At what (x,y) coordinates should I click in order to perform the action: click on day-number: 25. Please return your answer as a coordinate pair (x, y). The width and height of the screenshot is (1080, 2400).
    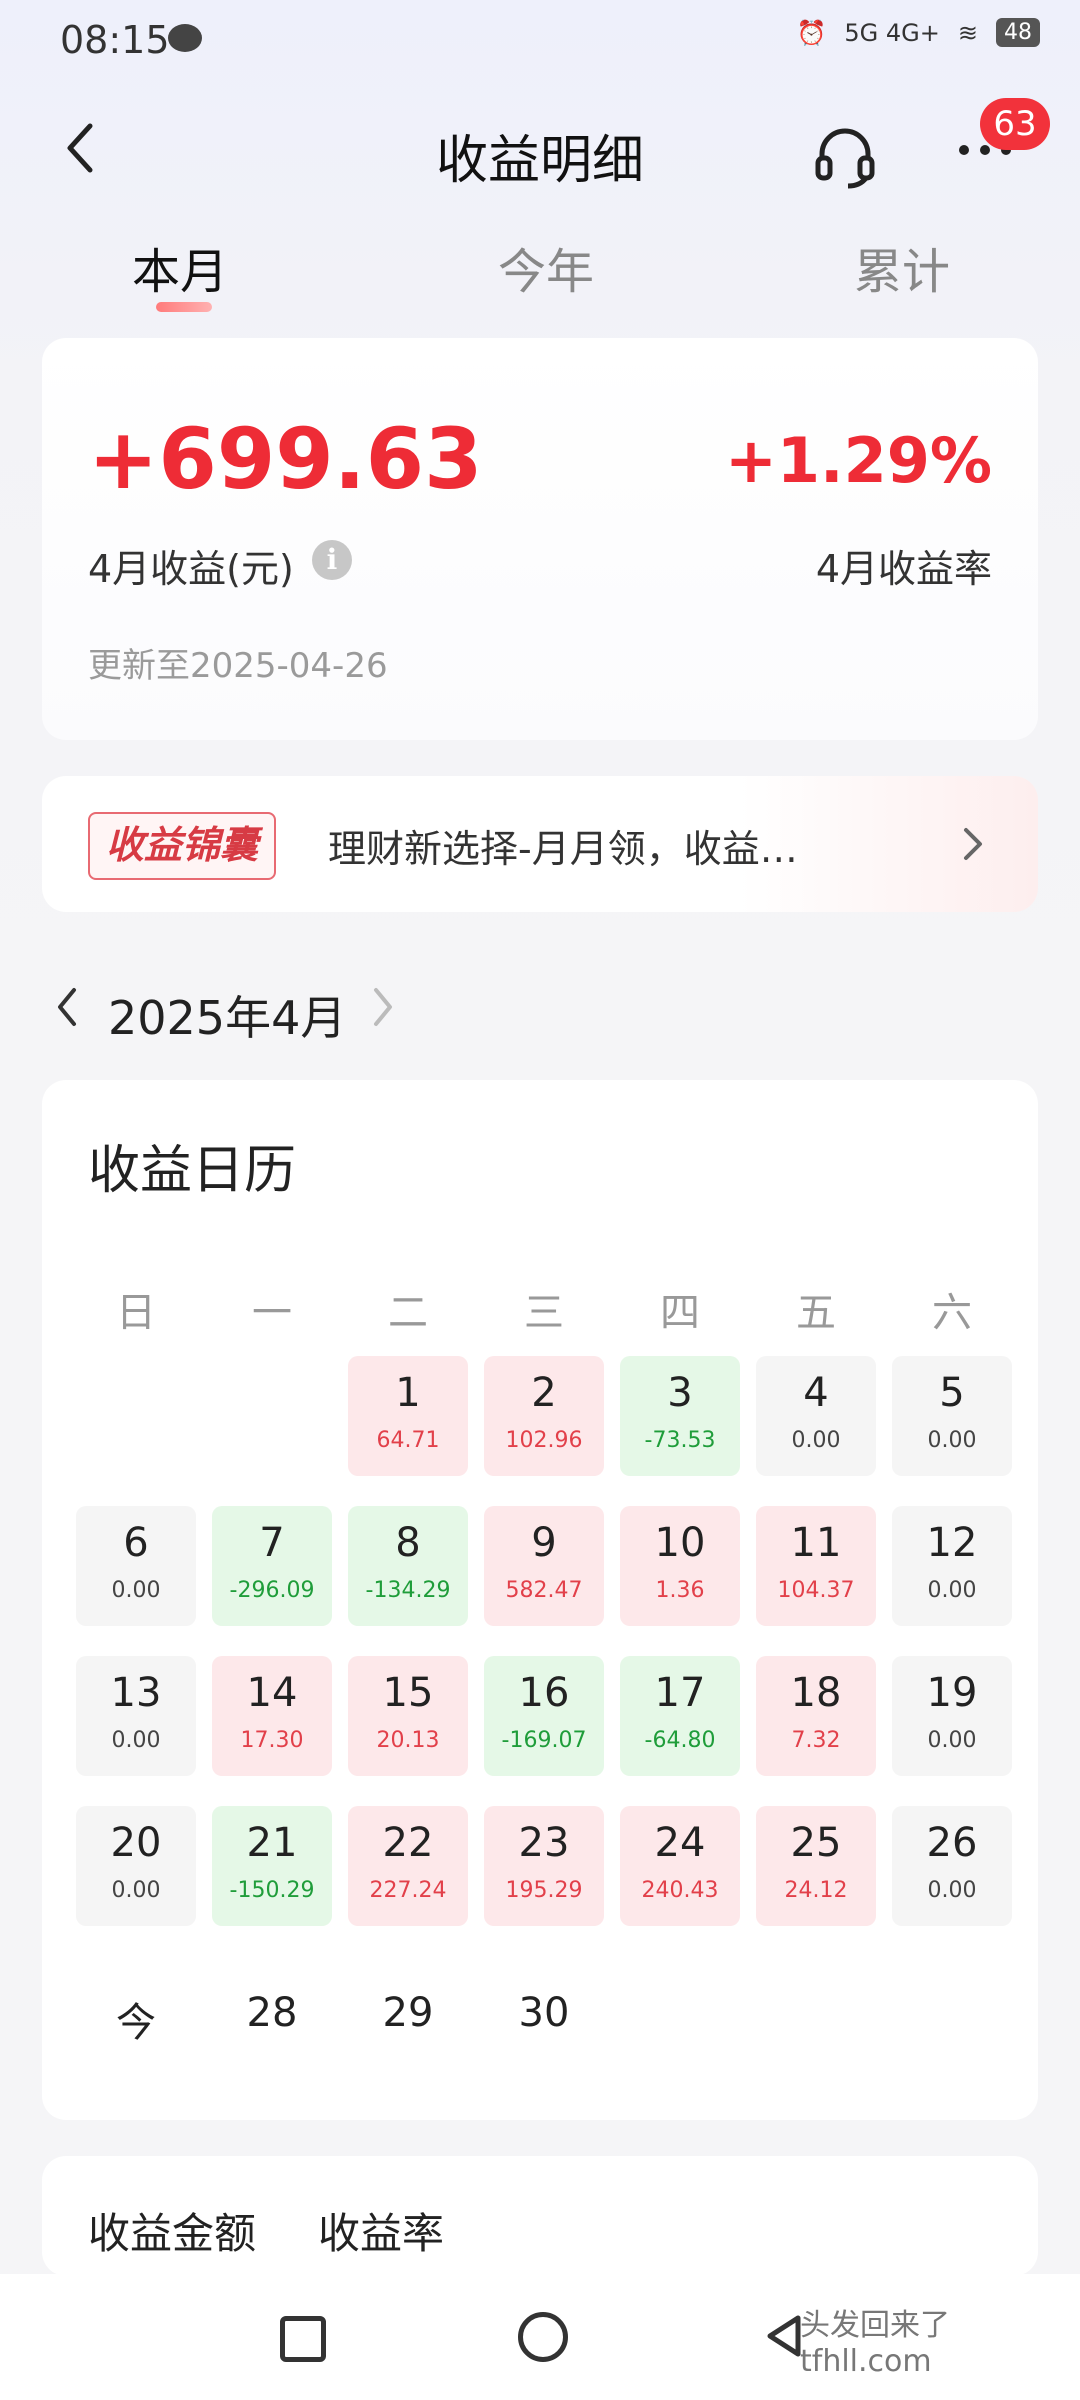
    Looking at the image, I should click on (816, 1843).